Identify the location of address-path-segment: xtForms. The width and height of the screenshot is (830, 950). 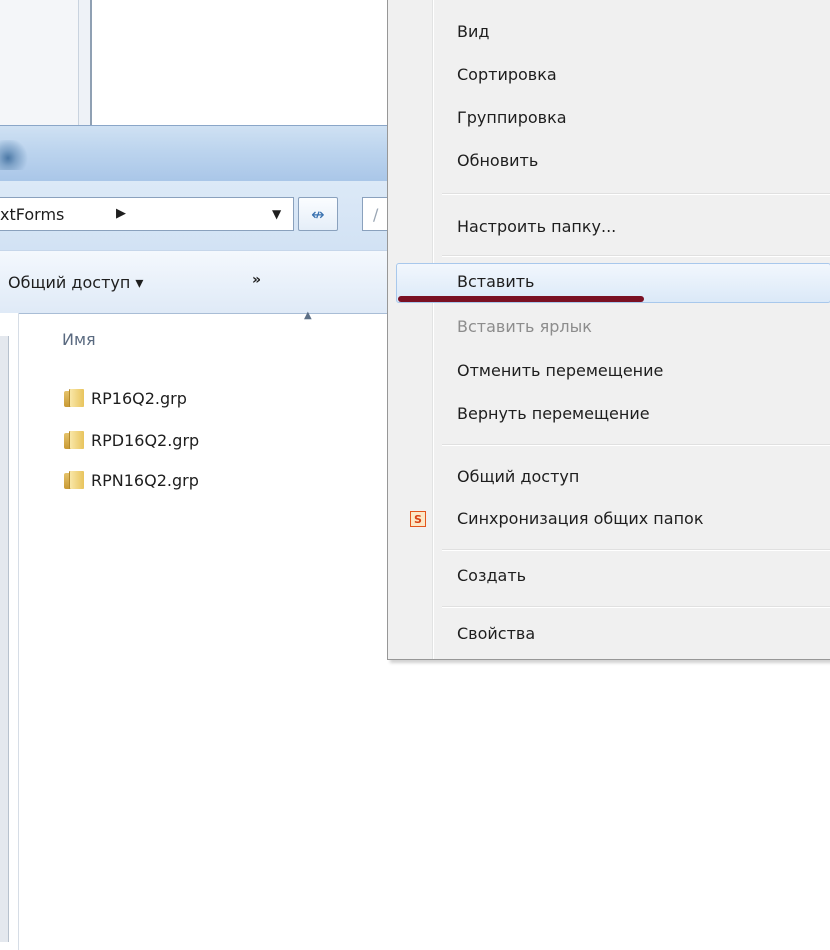
(32, 214).